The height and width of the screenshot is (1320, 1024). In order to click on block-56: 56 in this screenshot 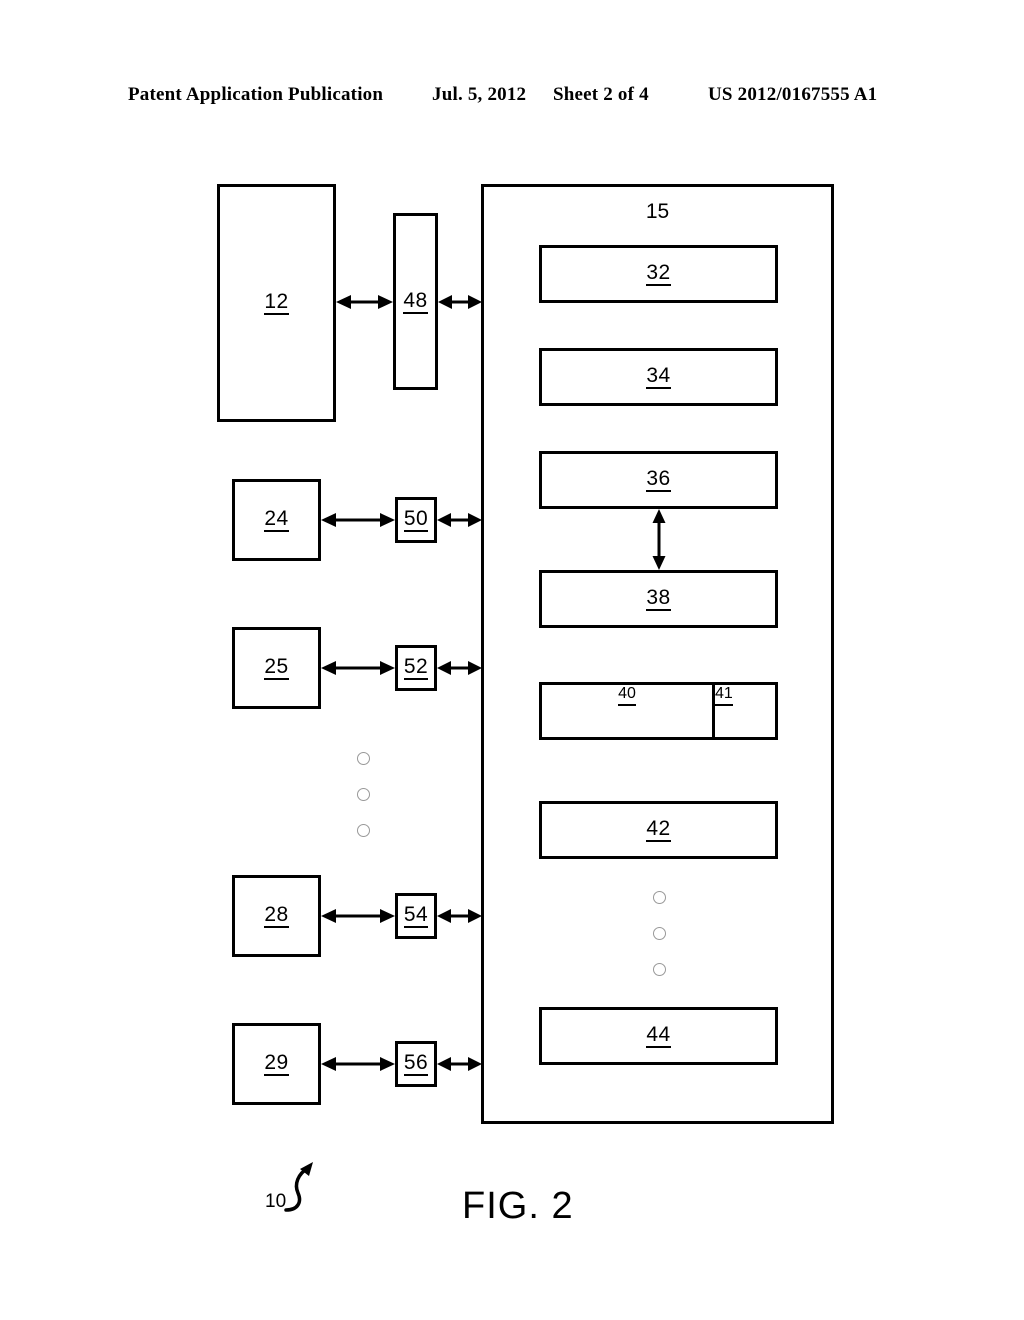, I will do `click(416, 1064)`.